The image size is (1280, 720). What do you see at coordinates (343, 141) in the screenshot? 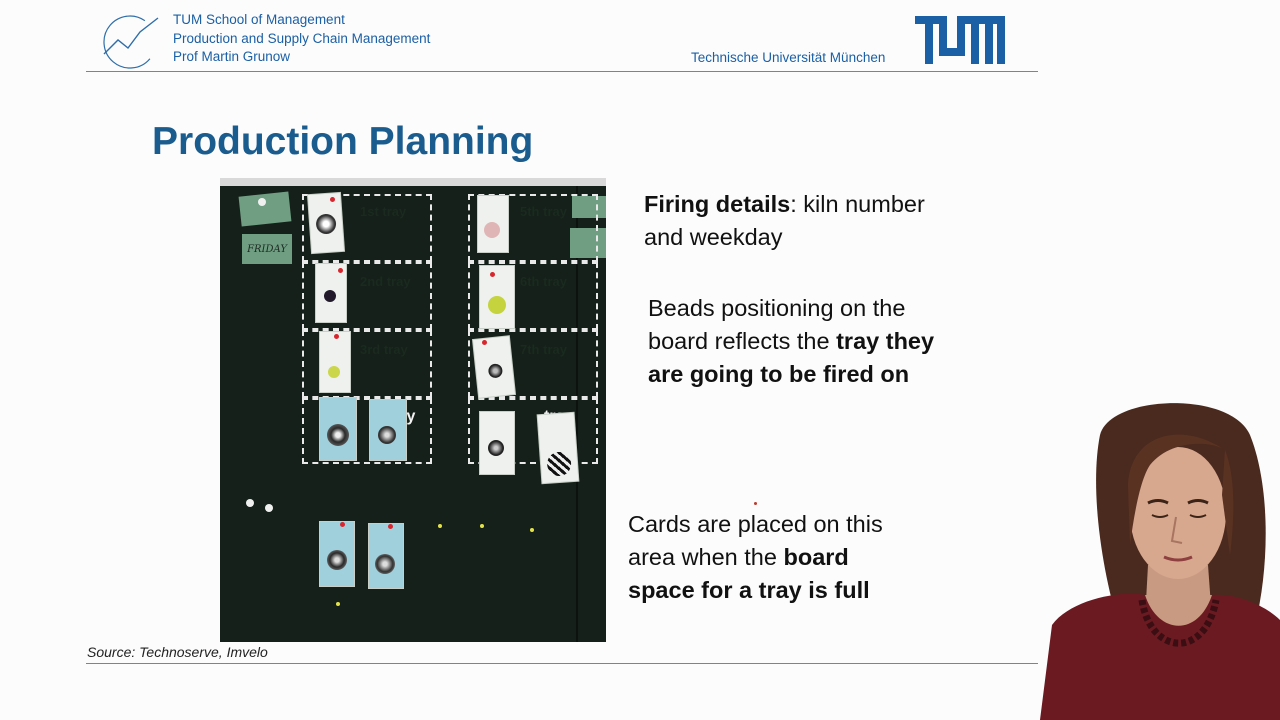
I see `slide-title: Production Planning` at bounding box center [343, 141].